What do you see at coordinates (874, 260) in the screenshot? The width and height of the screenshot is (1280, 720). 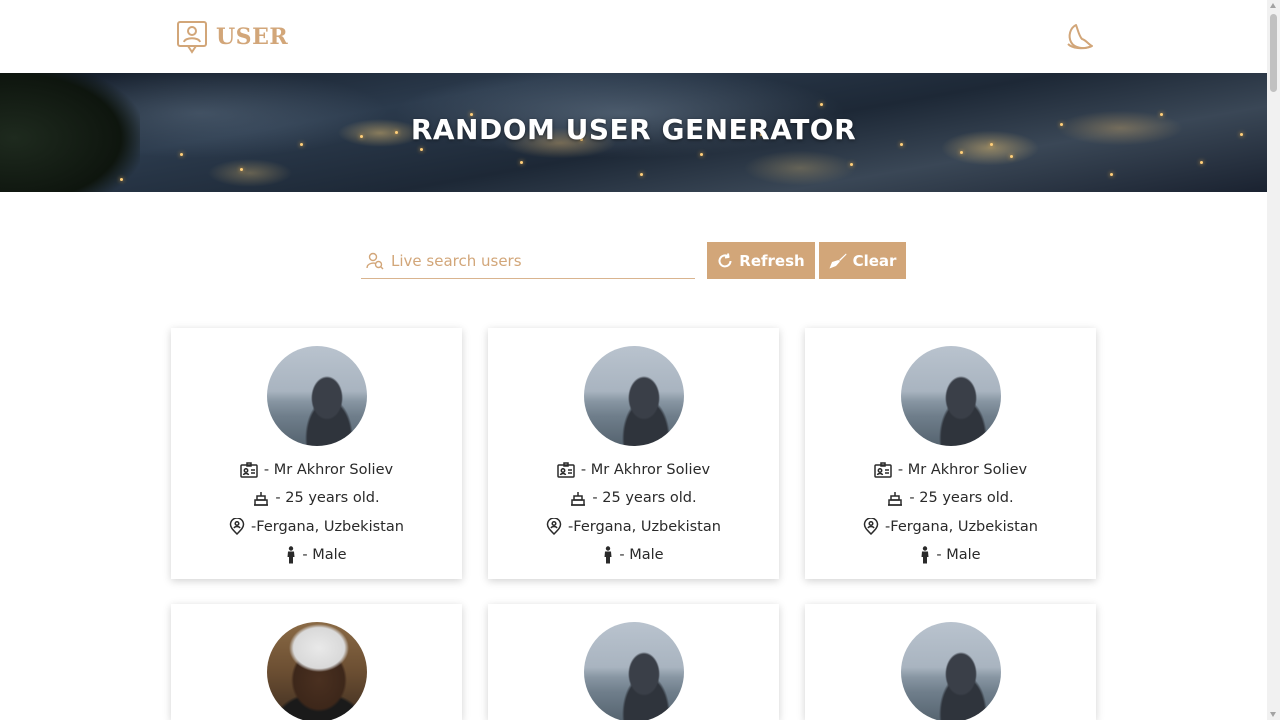 I see `clear-label: Clear` at bounding box center [874, 260].